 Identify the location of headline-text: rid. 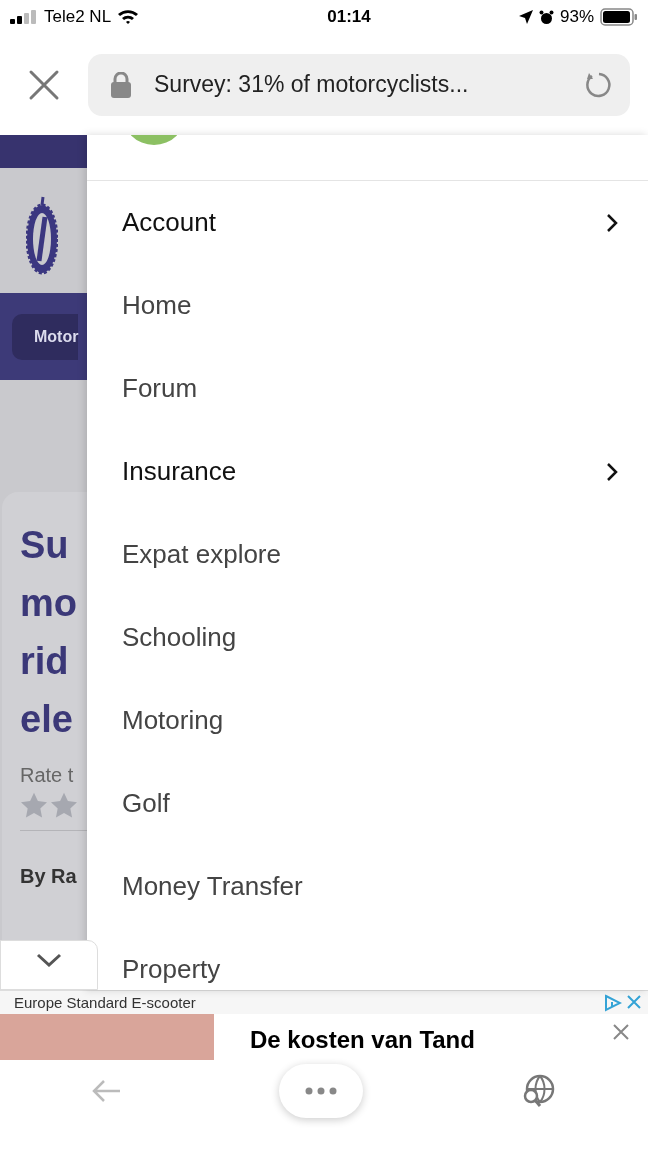
(45, 661).